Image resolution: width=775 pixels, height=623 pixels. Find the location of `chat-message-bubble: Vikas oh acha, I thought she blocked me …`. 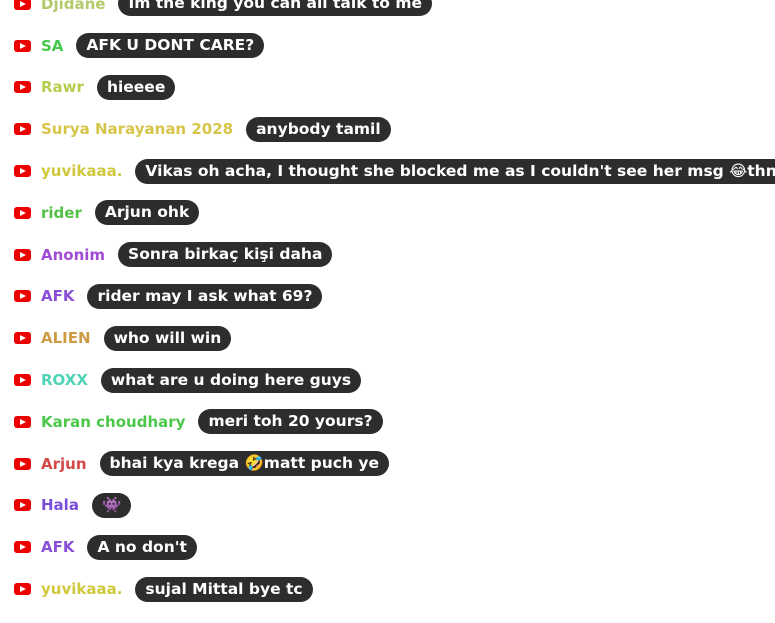

chat-message-bubble: Vikas oh acha, I thought she blocked me … is located at coordinates (455, 171).